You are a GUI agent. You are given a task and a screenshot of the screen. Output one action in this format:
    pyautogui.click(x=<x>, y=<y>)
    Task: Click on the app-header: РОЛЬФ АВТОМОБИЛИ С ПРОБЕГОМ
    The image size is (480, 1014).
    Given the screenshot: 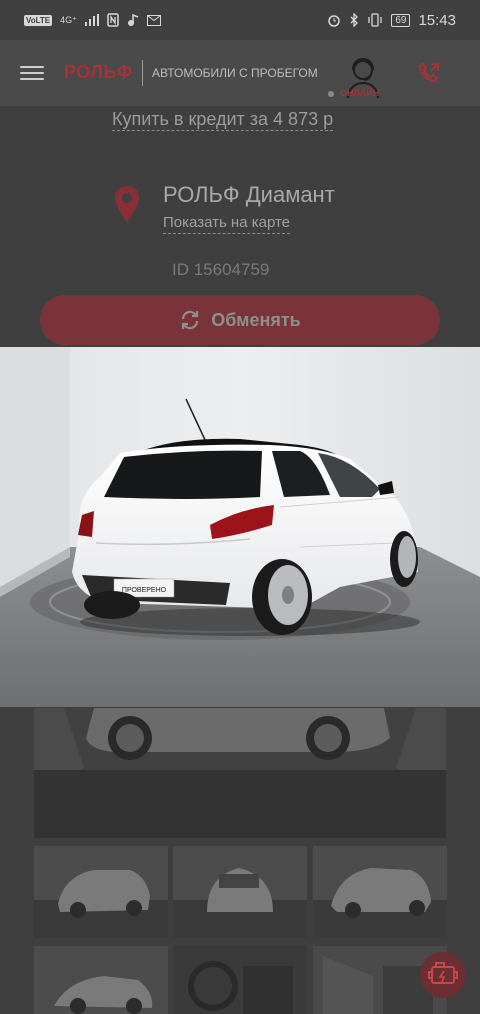 What is the action you would take?
    pyautogui.click(x=240, y=73)
    